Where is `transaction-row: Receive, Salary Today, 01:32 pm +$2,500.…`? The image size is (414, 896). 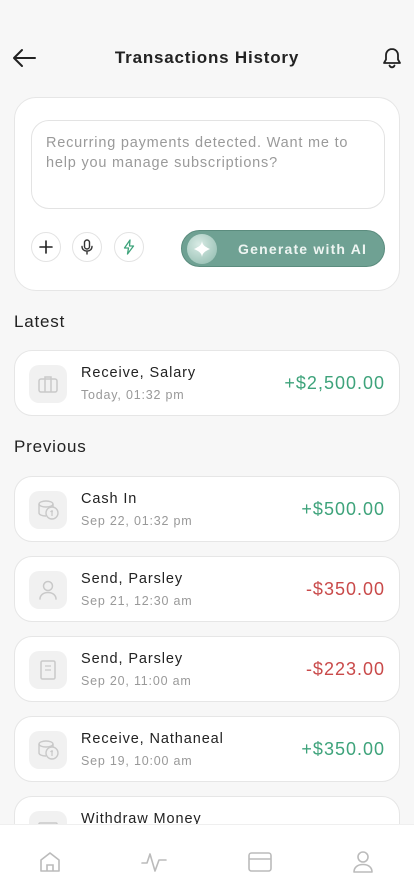
transaction-row: Receive, Salary Today, 01:32 pm +$2,500.… is located at coordinates (207, 383).